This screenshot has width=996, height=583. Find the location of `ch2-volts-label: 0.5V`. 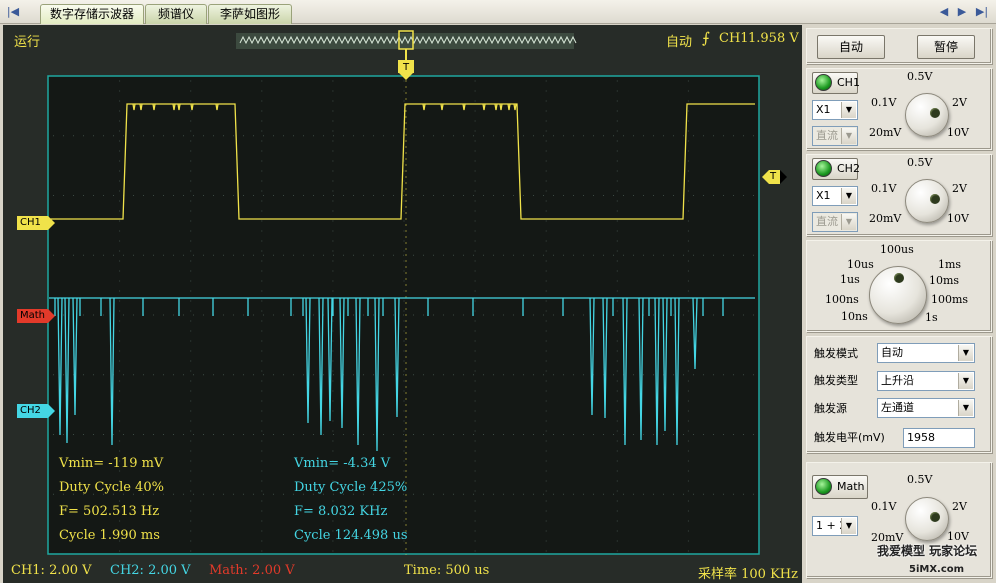

ch2-volts-label: 0.5V is located at coordinates (920, 162).